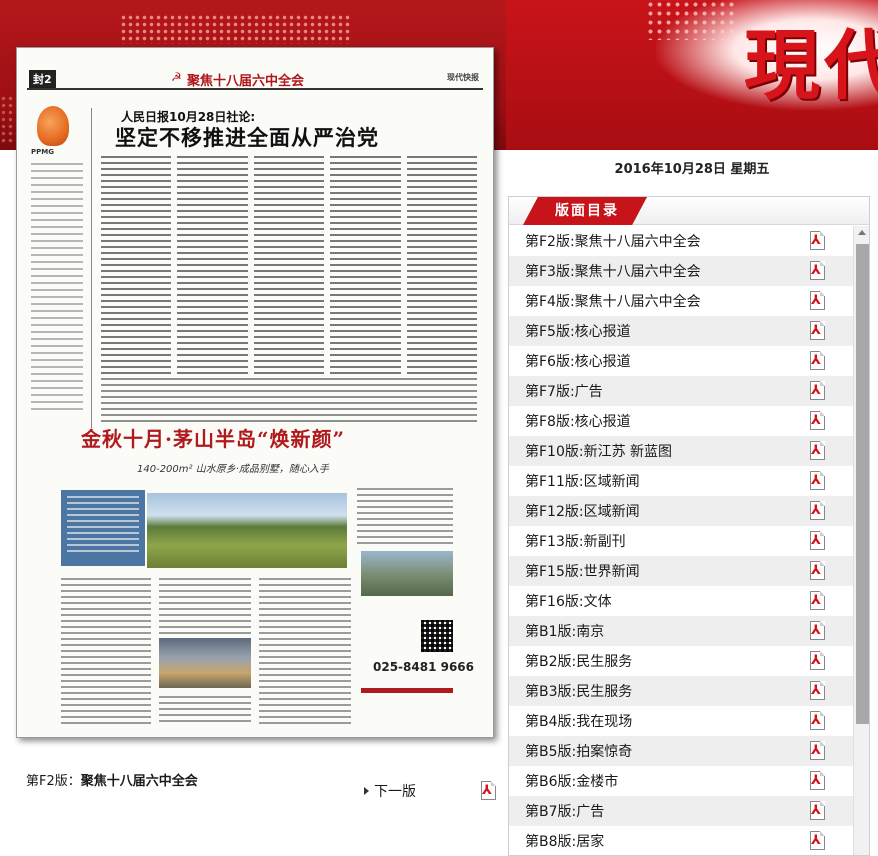  I want to click on toc-item-label: 第F3版:聚焦十八届六中全会, so click(613, 272).